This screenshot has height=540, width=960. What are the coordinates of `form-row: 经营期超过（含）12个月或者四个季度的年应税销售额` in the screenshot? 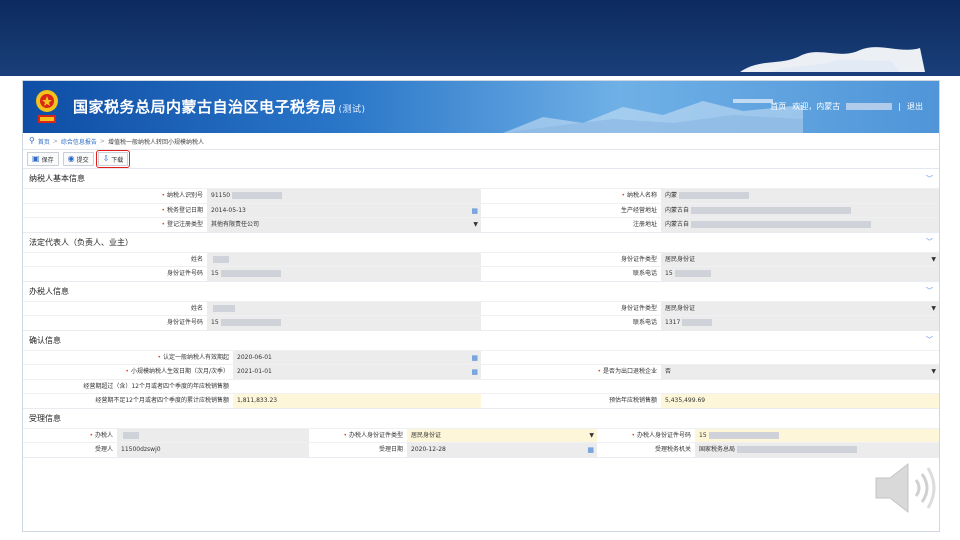 It's located at (481, 385).